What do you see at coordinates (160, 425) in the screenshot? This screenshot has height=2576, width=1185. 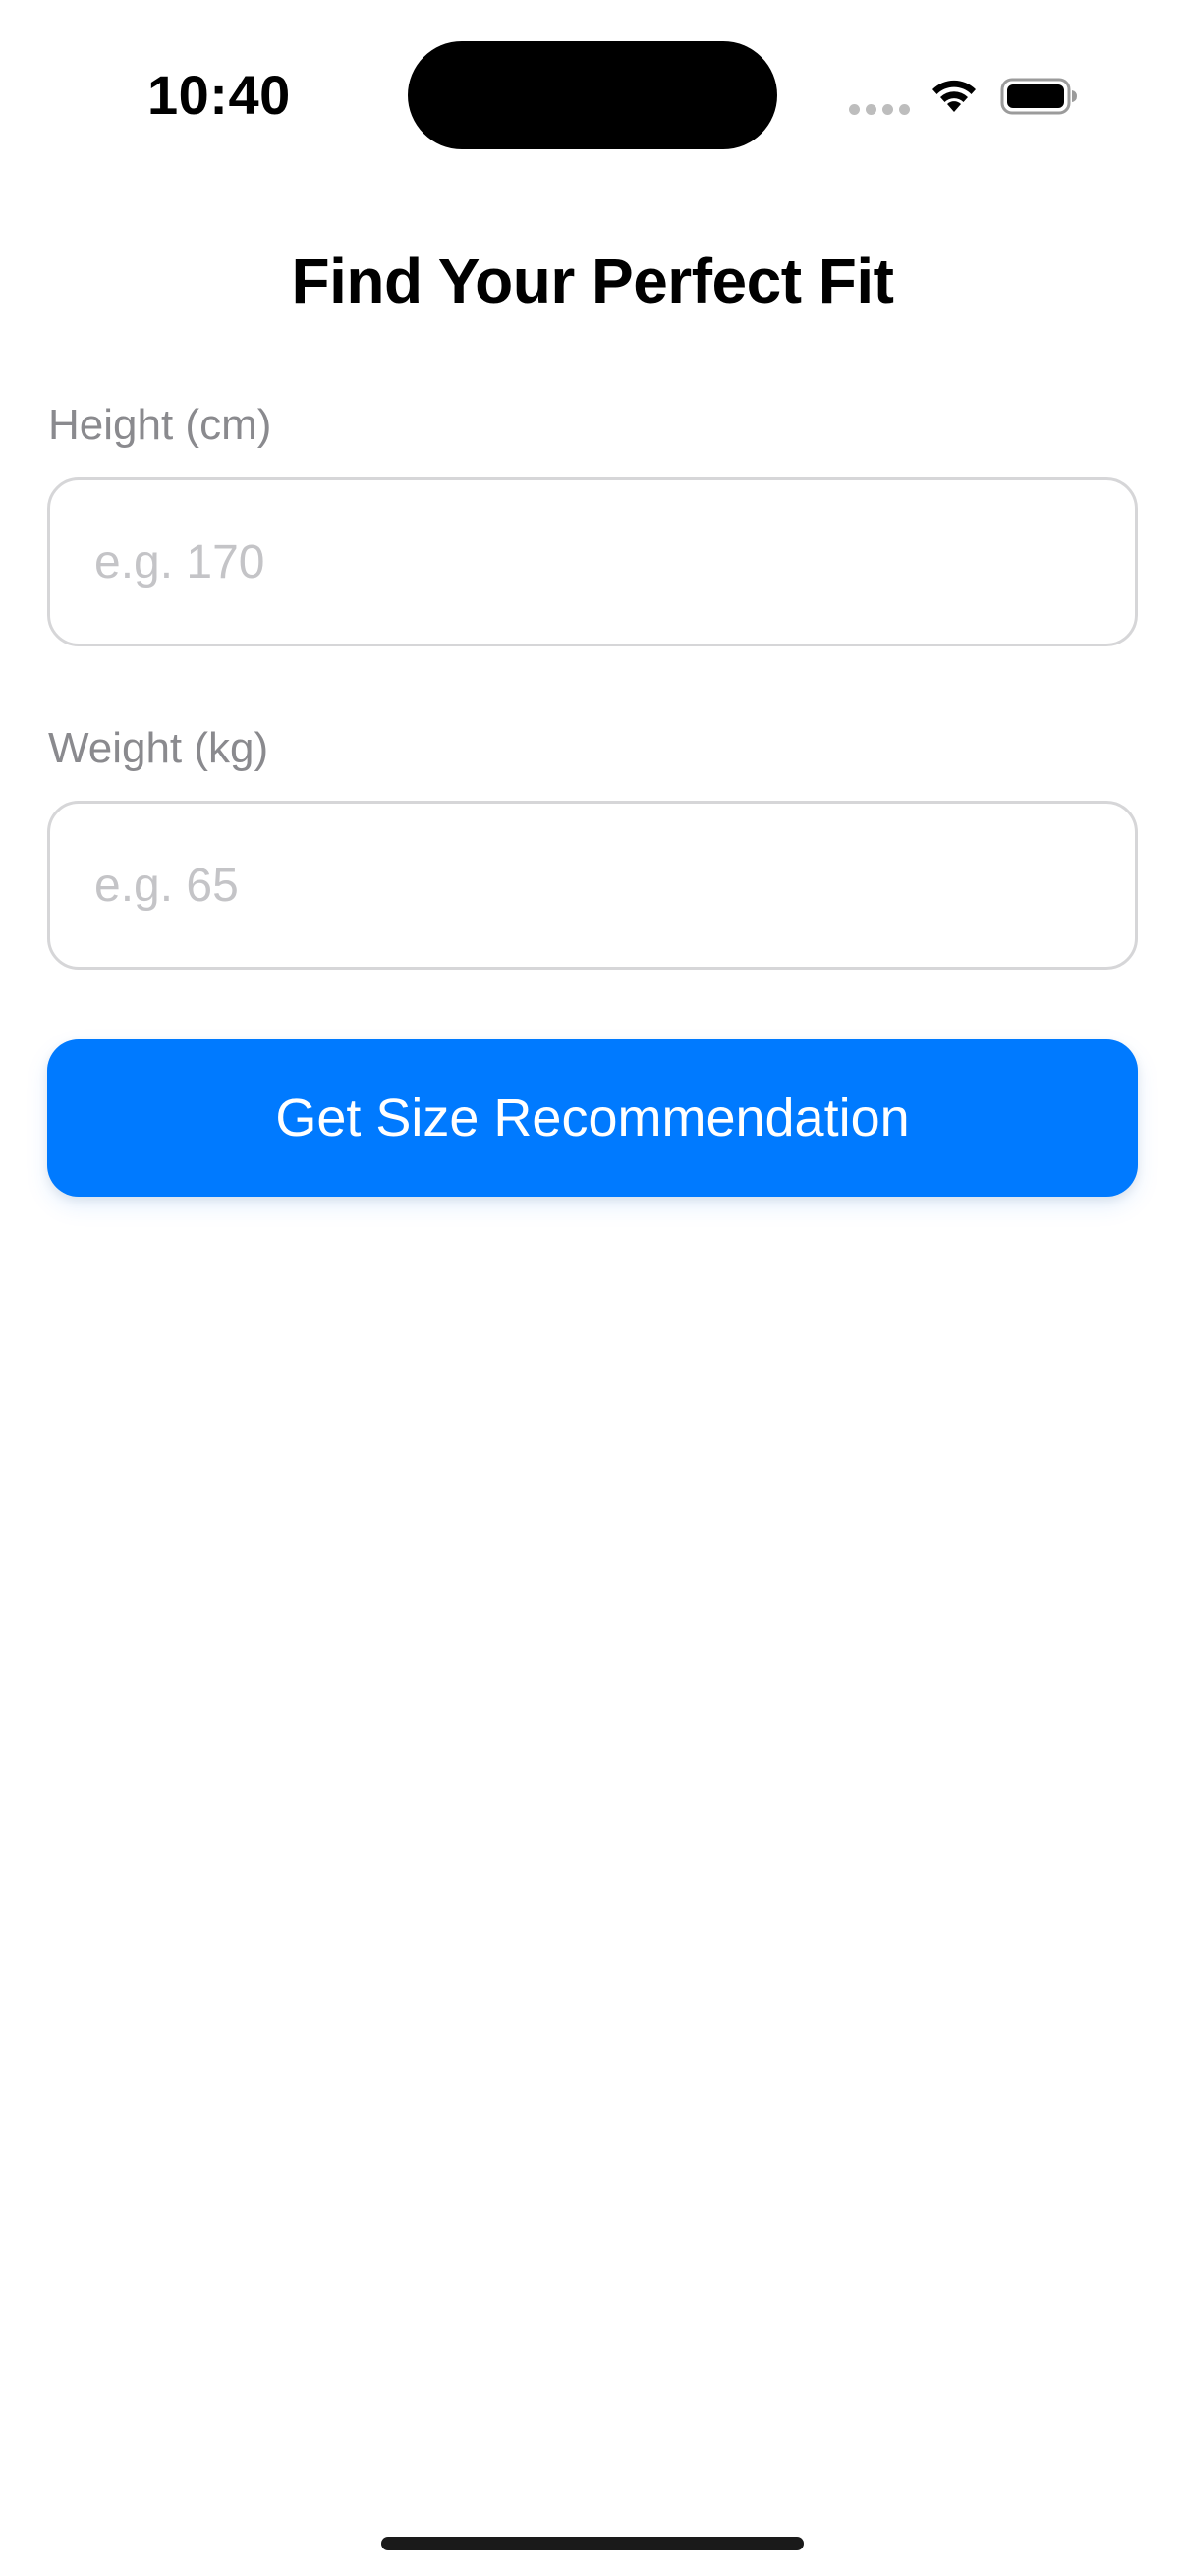 I see `height-label: Height (cm)` at bounding box center [160, 425].